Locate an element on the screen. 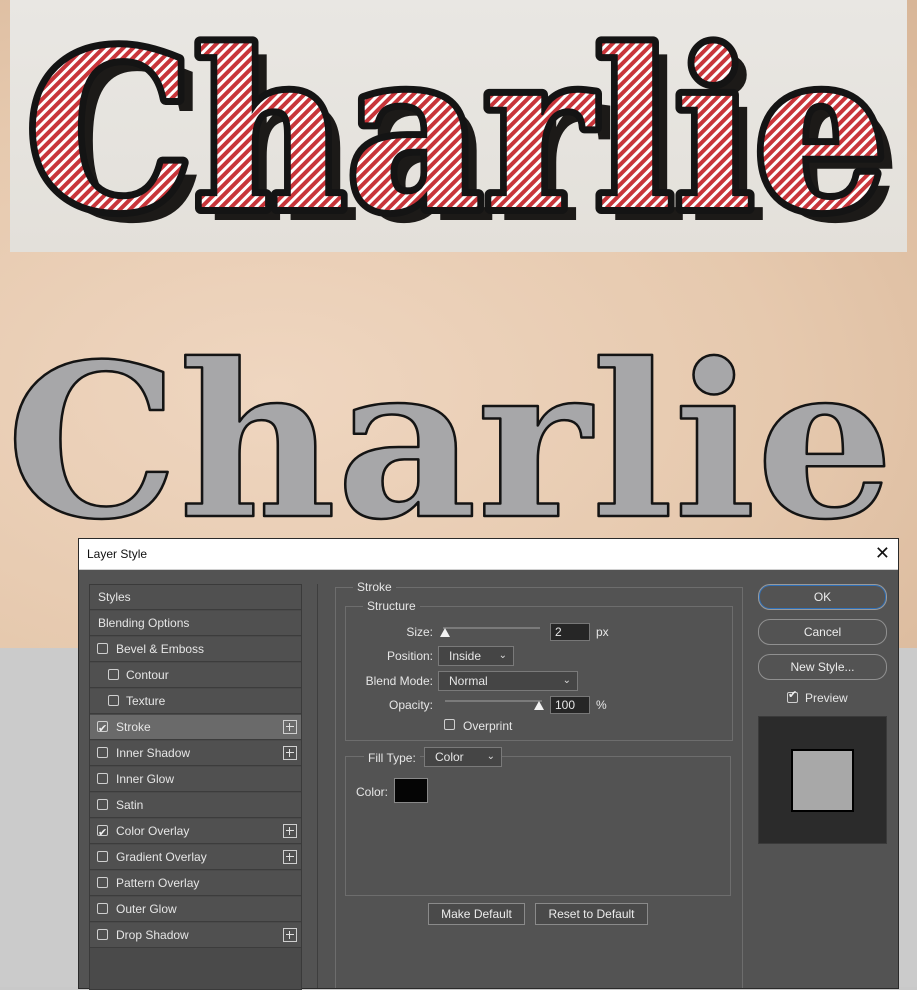  position-value: Inside is located at coordinates (465, 656).